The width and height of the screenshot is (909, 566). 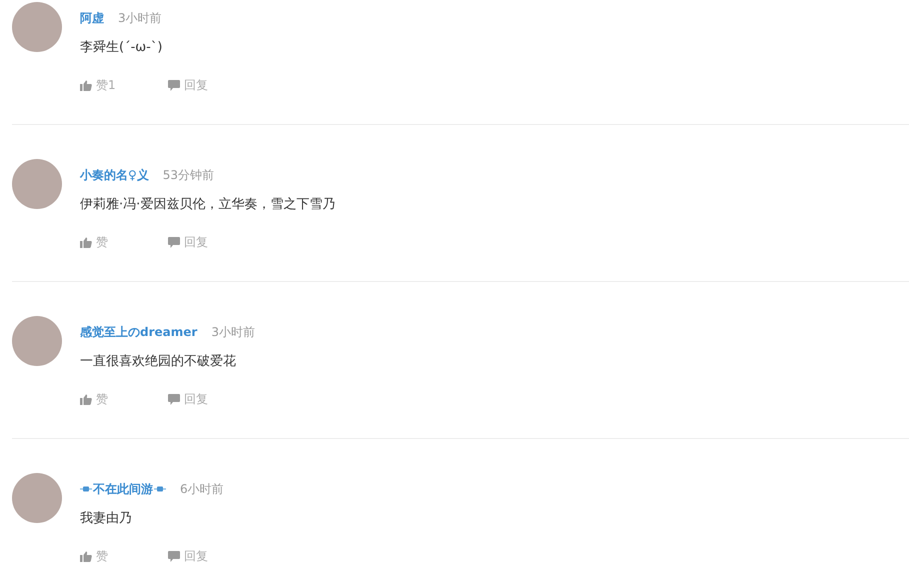 I want to click on username-link: 不在此间游, so click(x=123, y=489).